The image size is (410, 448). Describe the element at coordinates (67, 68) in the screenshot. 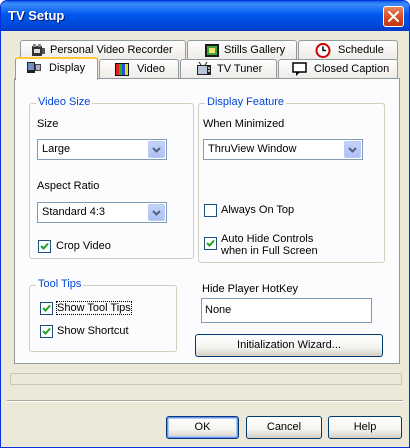

I see `tab-label: Display` at that location.